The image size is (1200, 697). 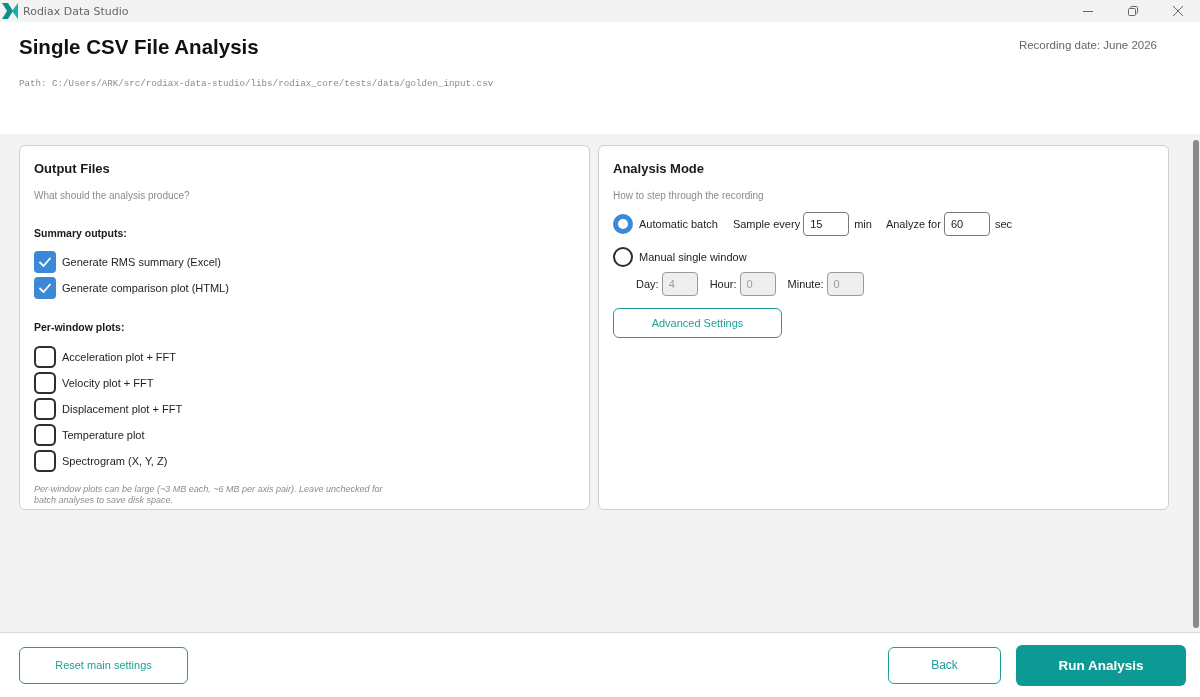 What do you see at coordinates (688, 196) in the screenshot?
I see `panel-subtitle: How to step through the recording` at bounding box center [688, 196].